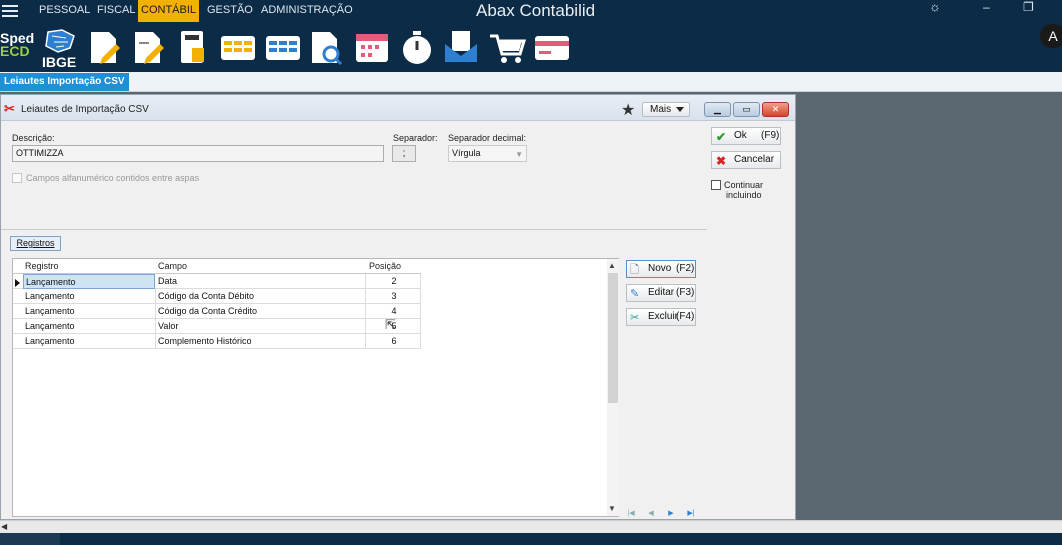 The height and width of the screenshot is (545, 1062). What do you see at coordinates (64, 82) in the screenshot?
I see `tab-leiautes-importacao-csv: Leiautes Importação CSV` at bounding box center [64, 82].